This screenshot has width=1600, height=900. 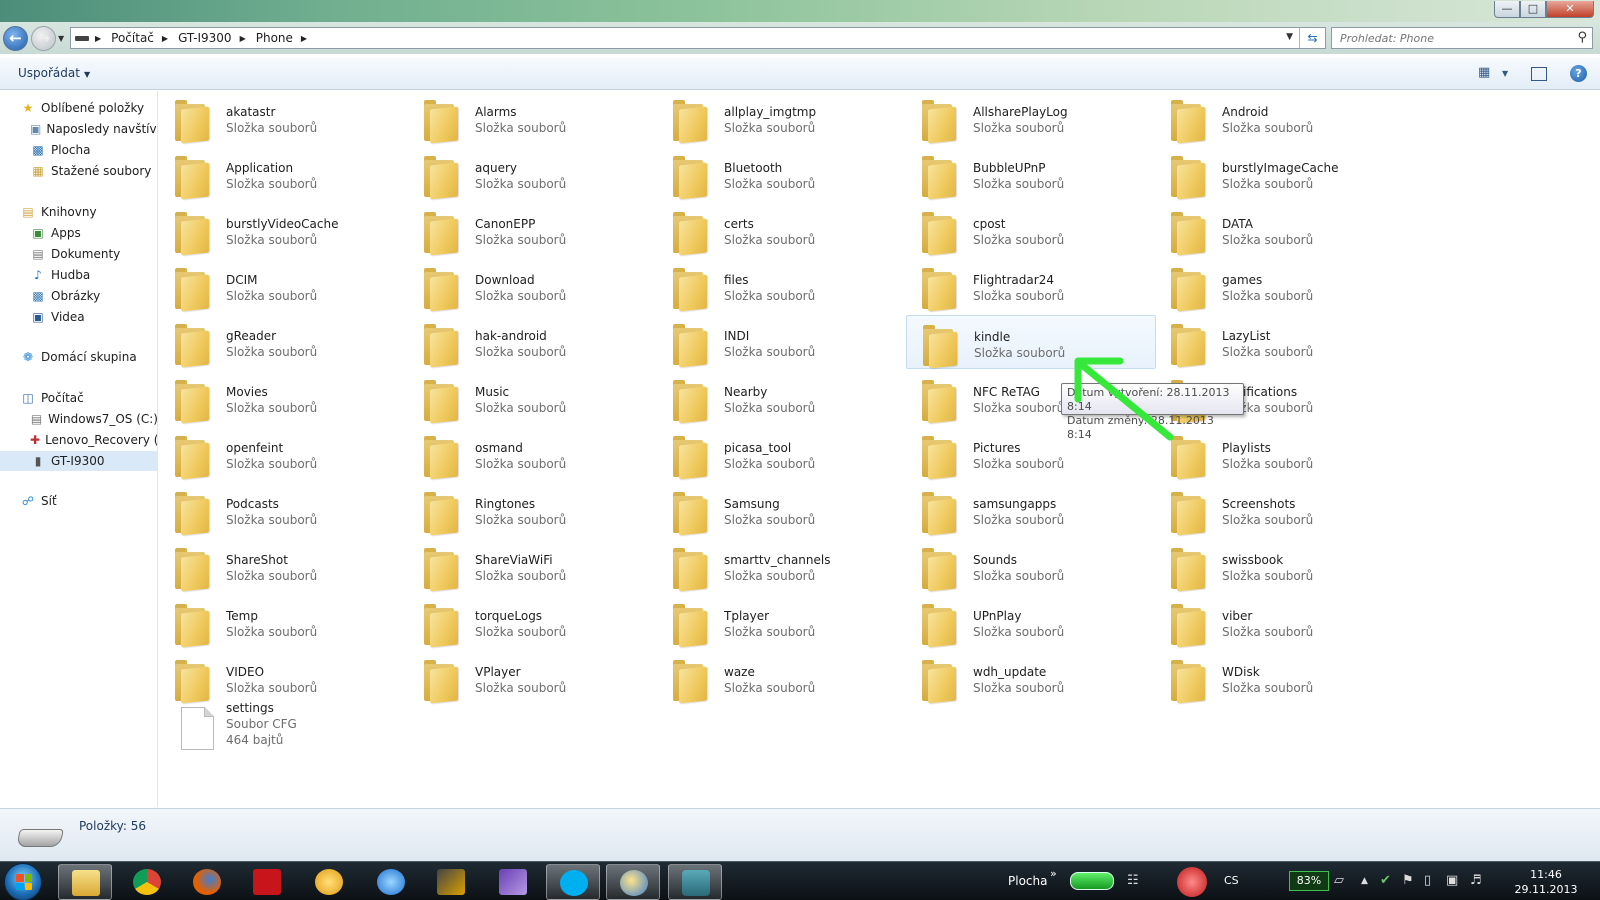 I want to click on folder-item: aquery Složka souborů, so click(x=533, y=174).